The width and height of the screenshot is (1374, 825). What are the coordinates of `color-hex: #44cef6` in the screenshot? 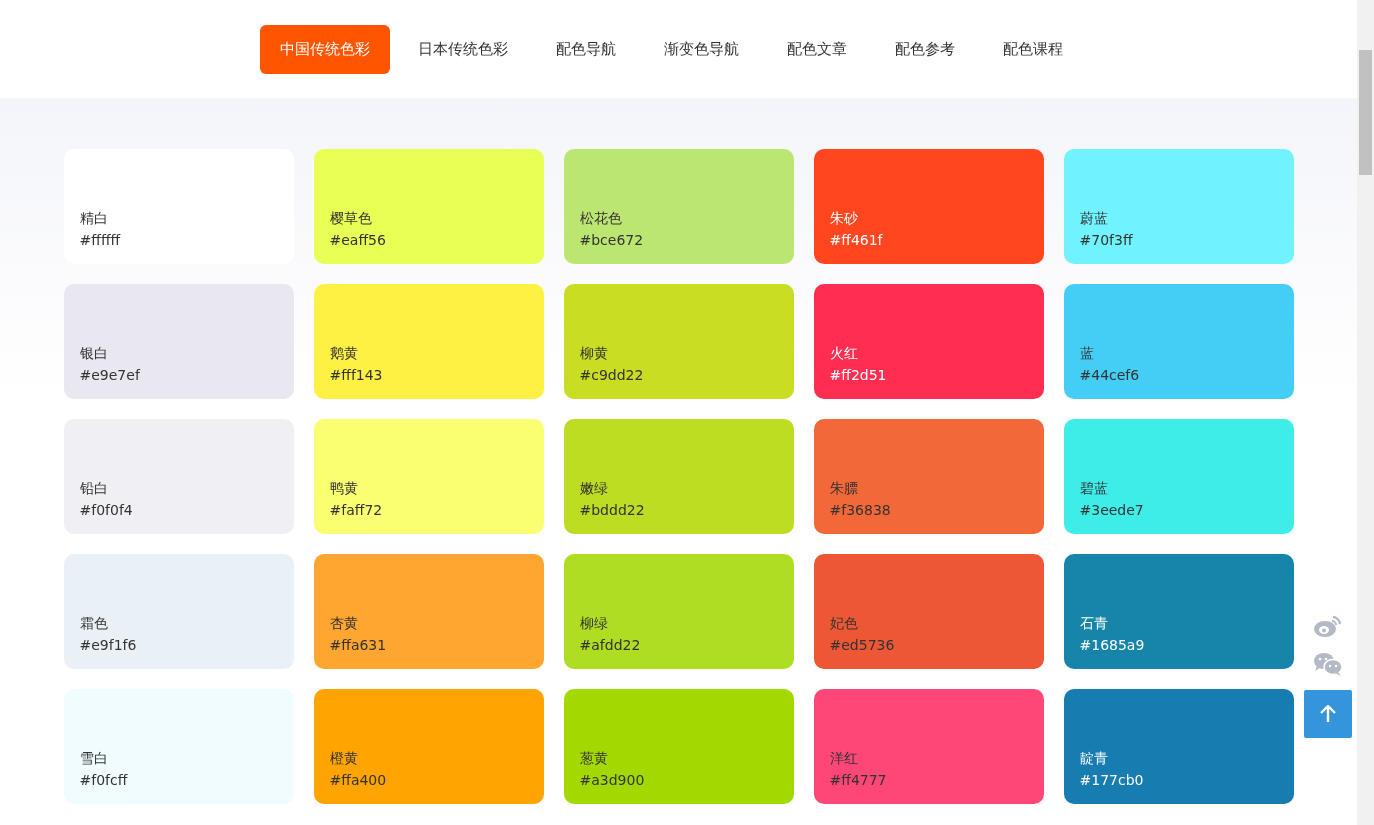 It's located at (1110, 375).